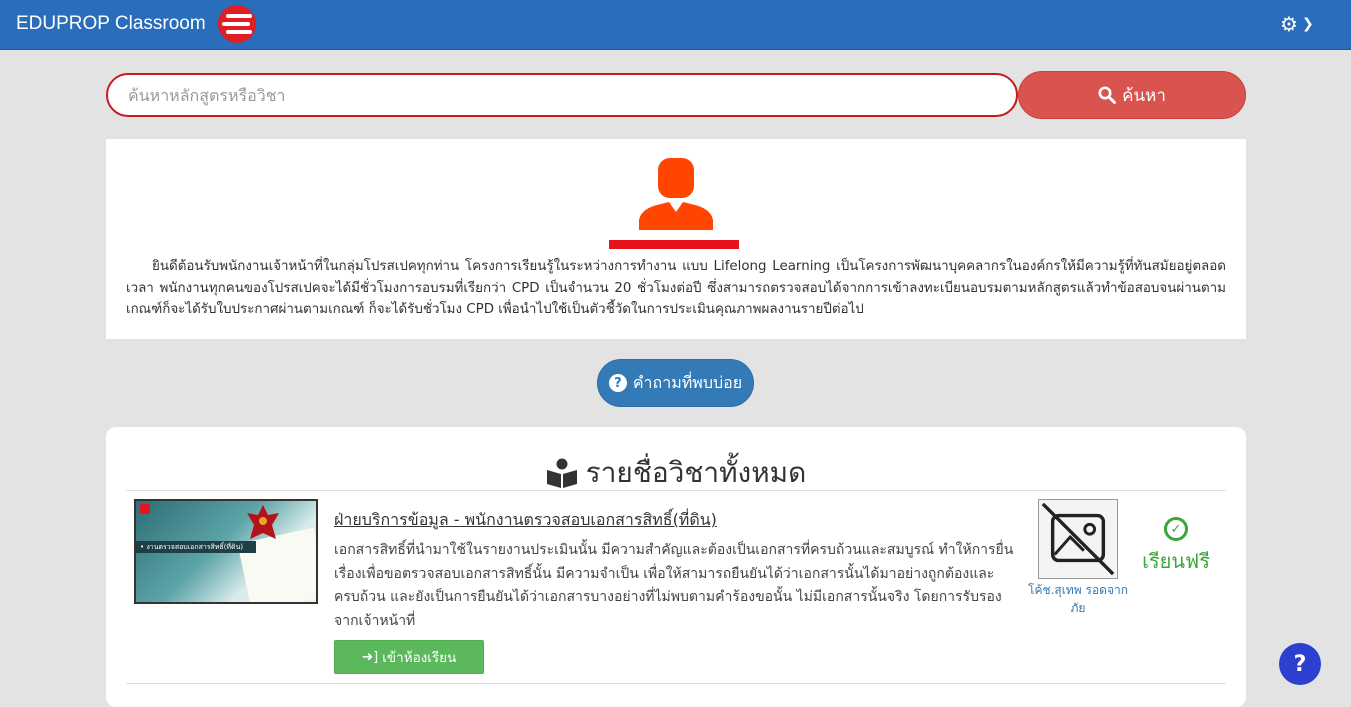  What do you see at coordinates (263, 522) in the screenshot?
I see `garuda-emblem-icon` at bounding box center [263, 522].